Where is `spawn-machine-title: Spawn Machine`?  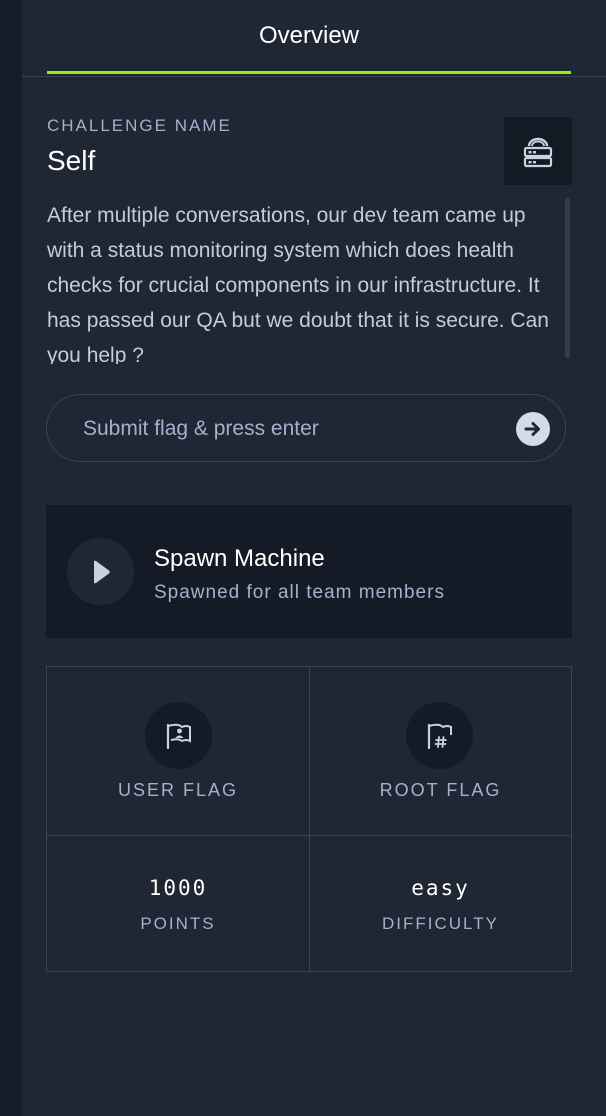 spawn-machine-title: Spawn Machine is located at coordinates (239, 558).